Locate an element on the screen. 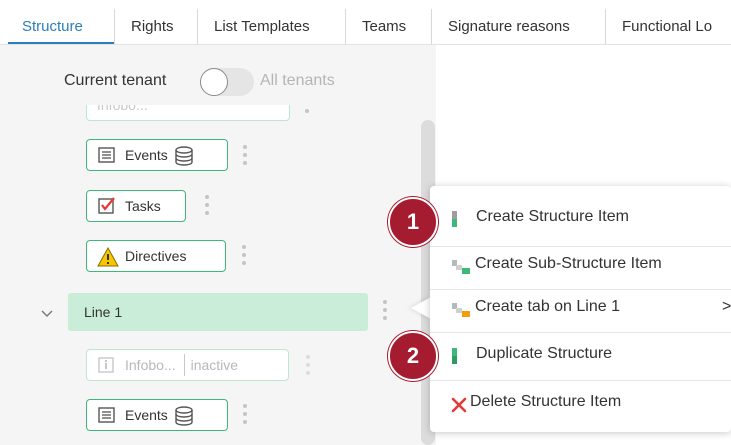 The height and width of the screenshot is (445, 731). menu-item-delete-structure-item: Delete Structure Item is located at coordinates (580, 405).